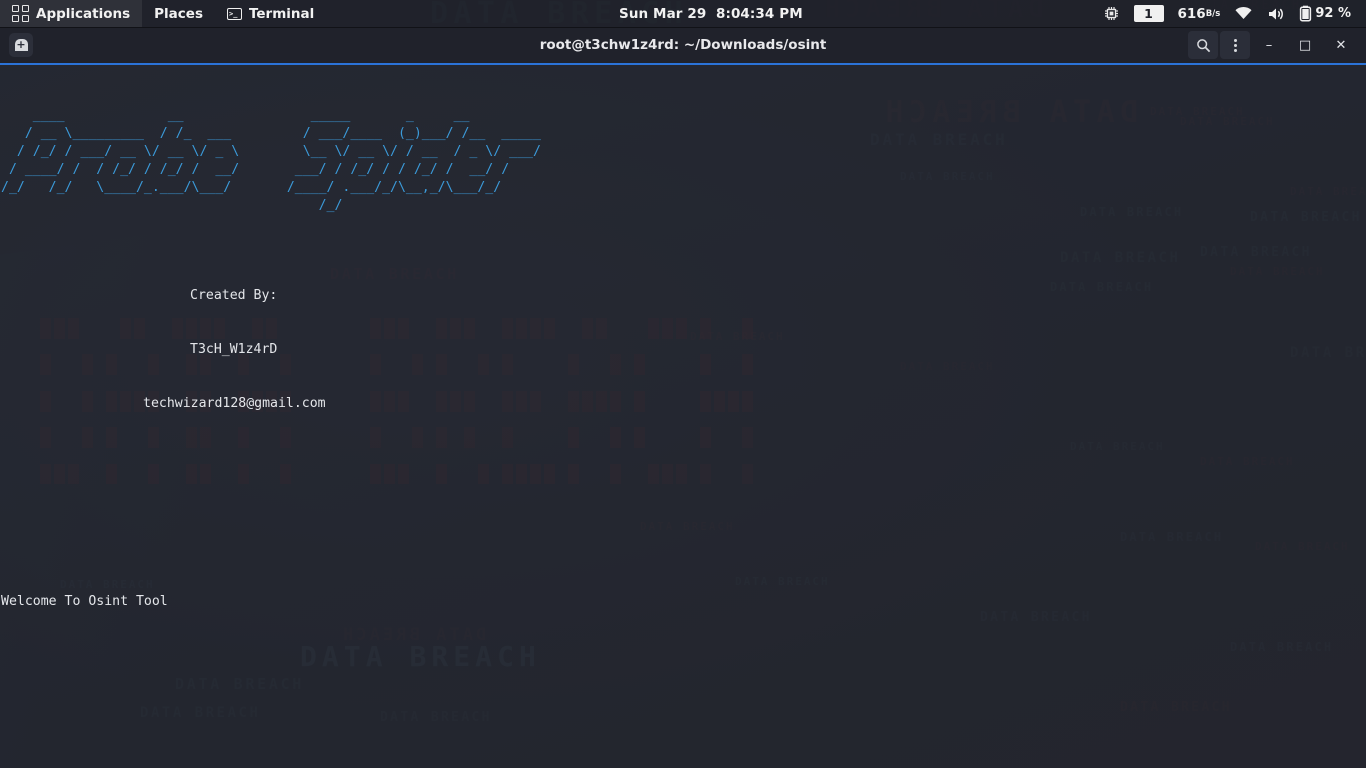 This screenshot has width=1366, height=768. I want to click on places-menu: Places, so click(178, 13).